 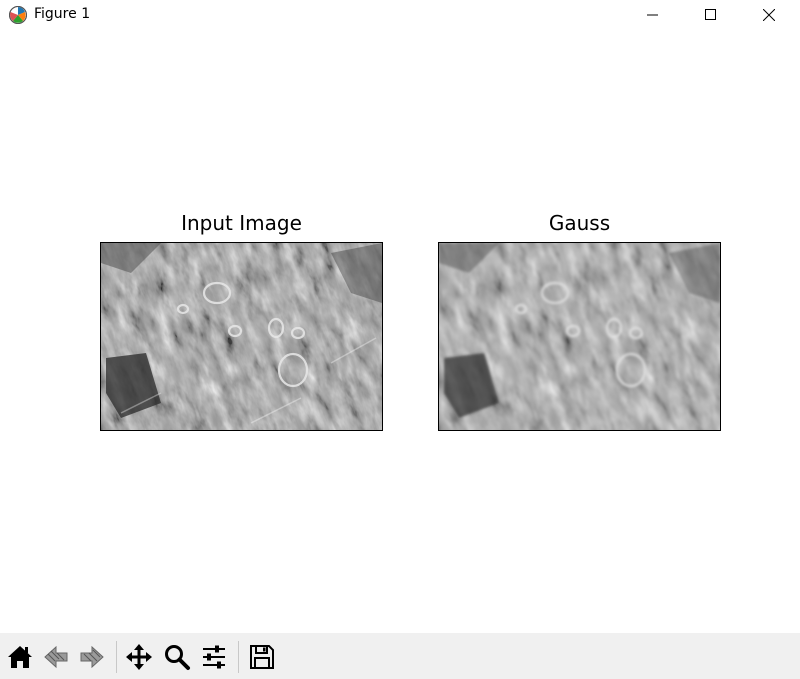 I want to click on window-title: Figure 1, so click(x=62, y=14).